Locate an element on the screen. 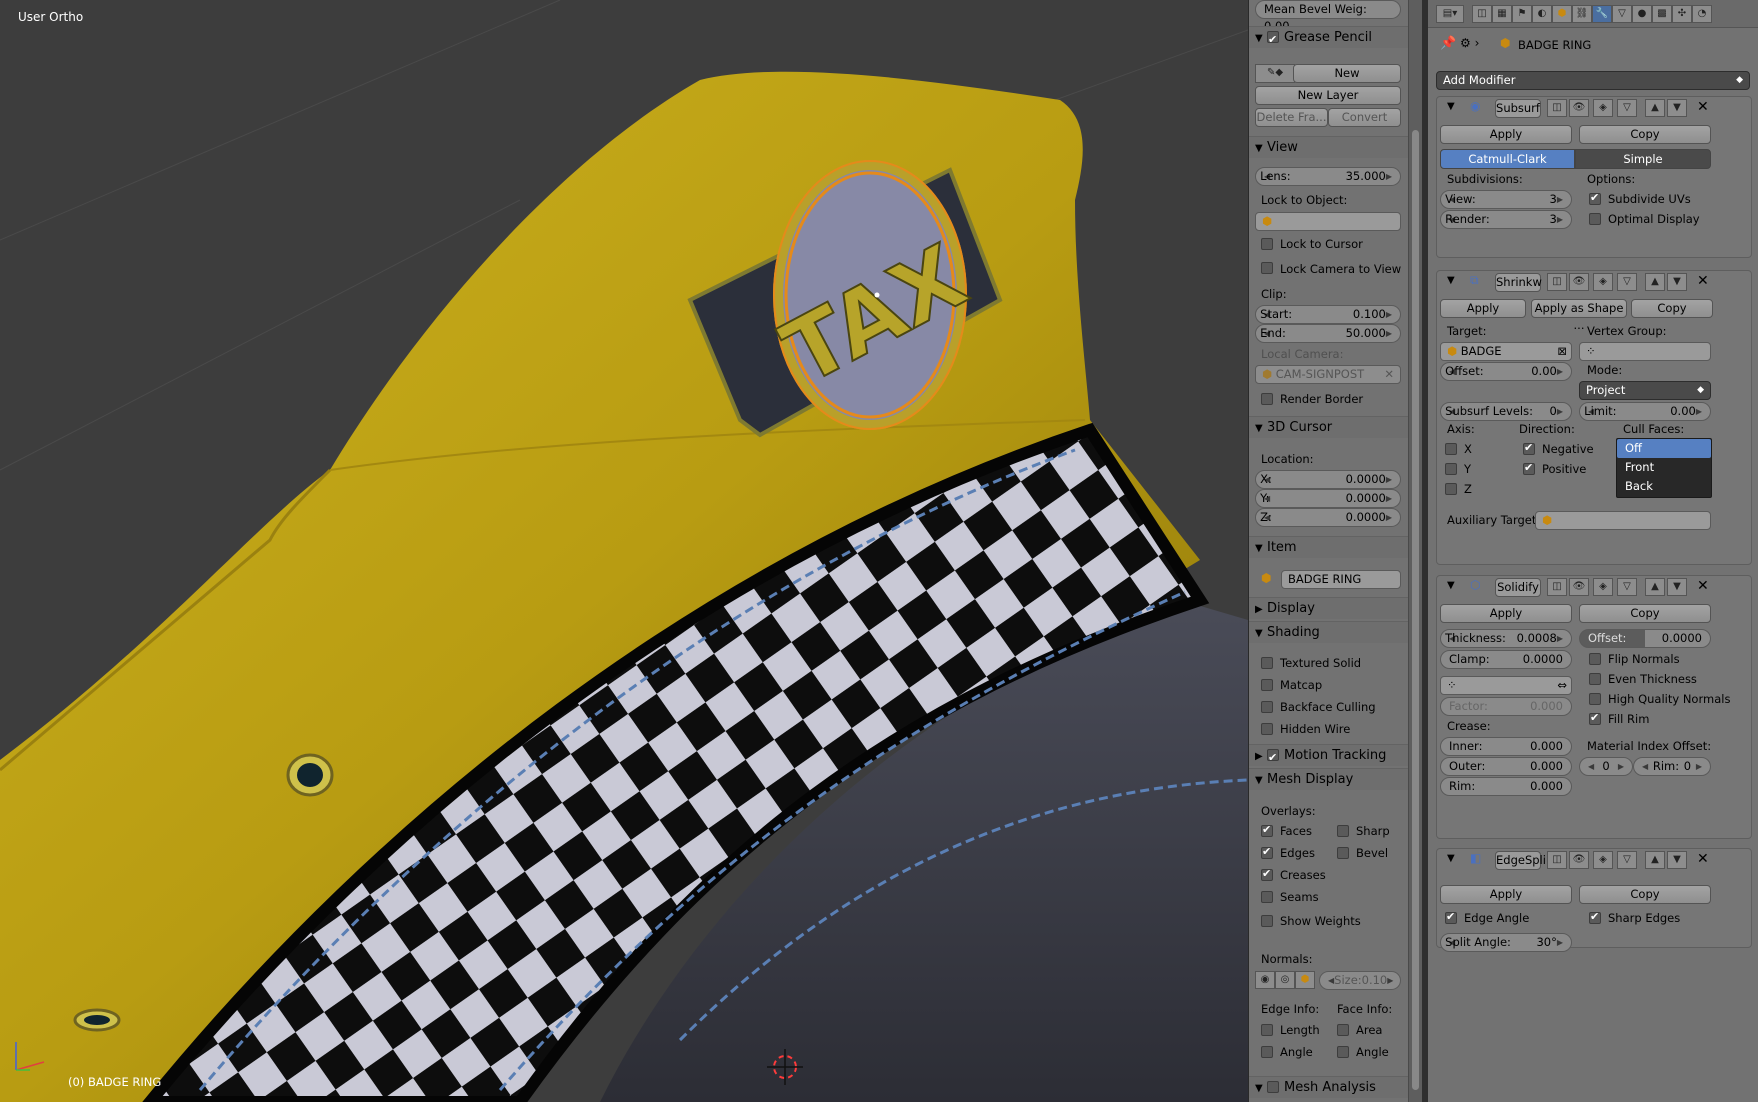 This screenshot has height=1102, width=1758. matcap-checkbox is located at coordinates (1267, 685).